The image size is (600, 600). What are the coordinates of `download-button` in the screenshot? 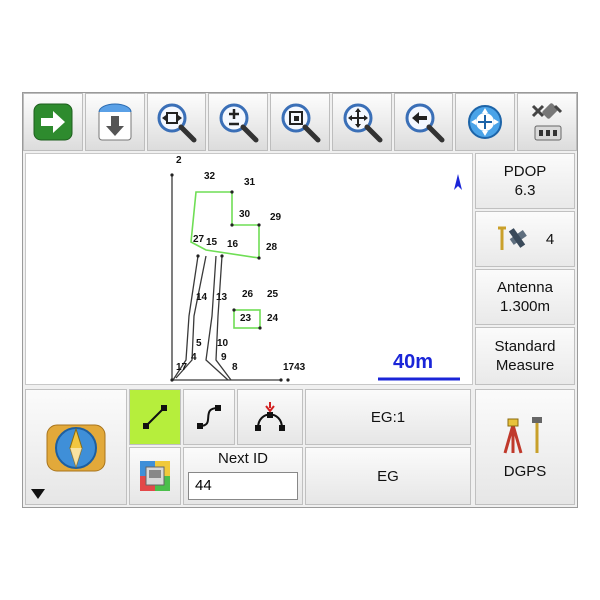 It's located at (114, 122).